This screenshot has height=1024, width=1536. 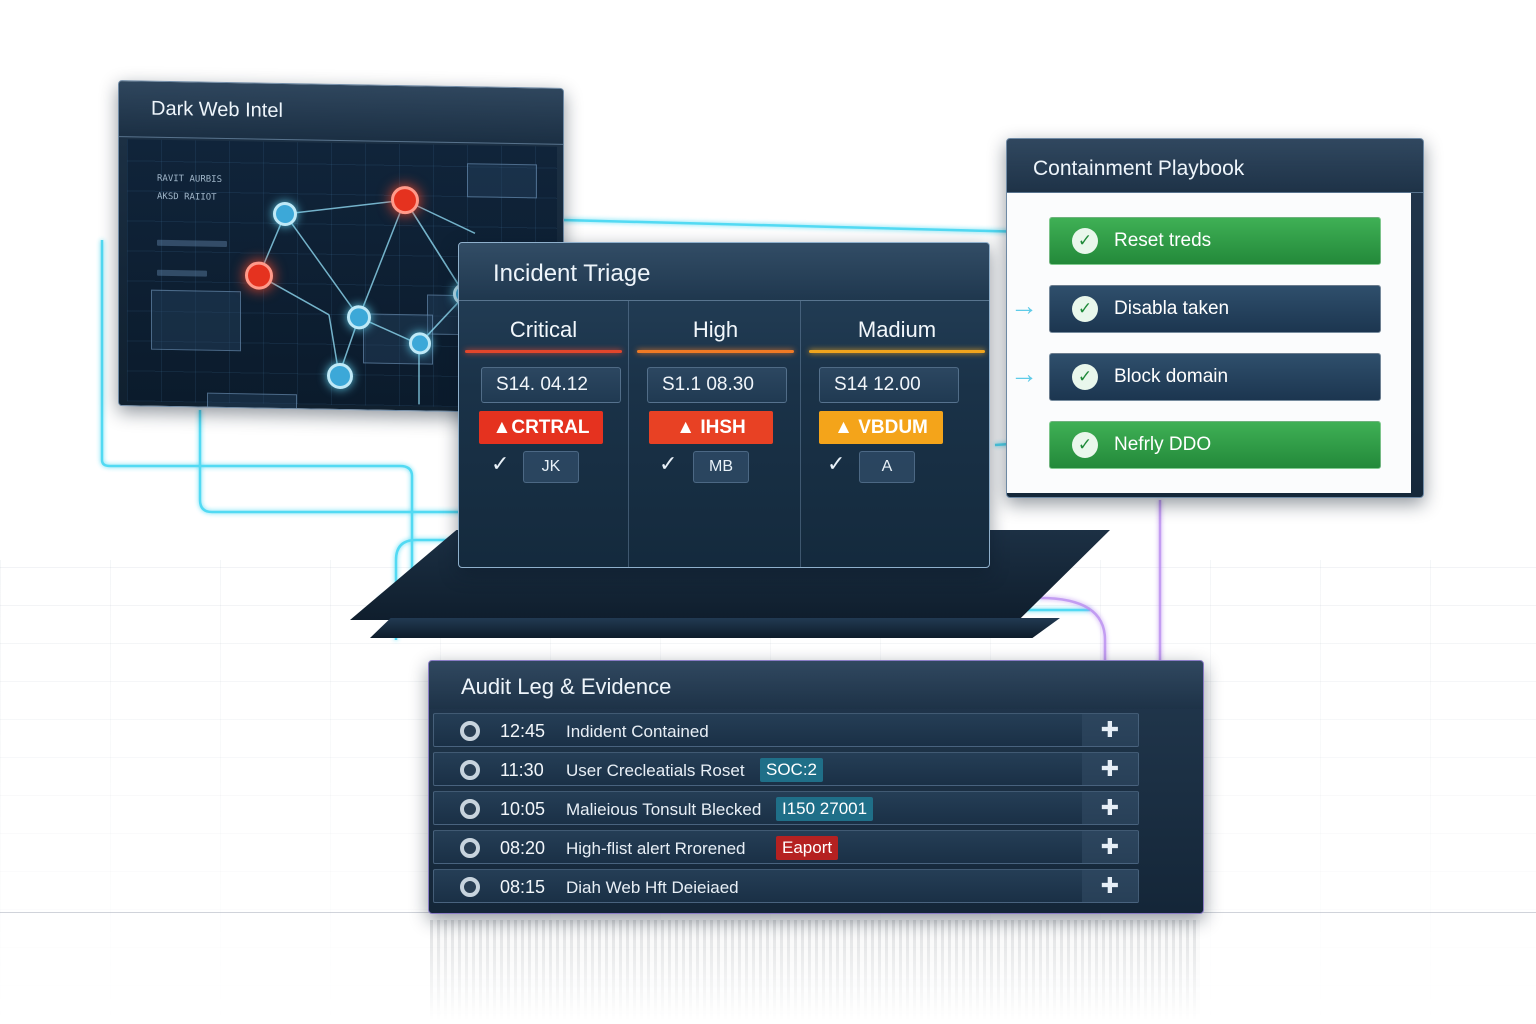 I want to click on log-time: 08:20, so click(x=523, y=848).